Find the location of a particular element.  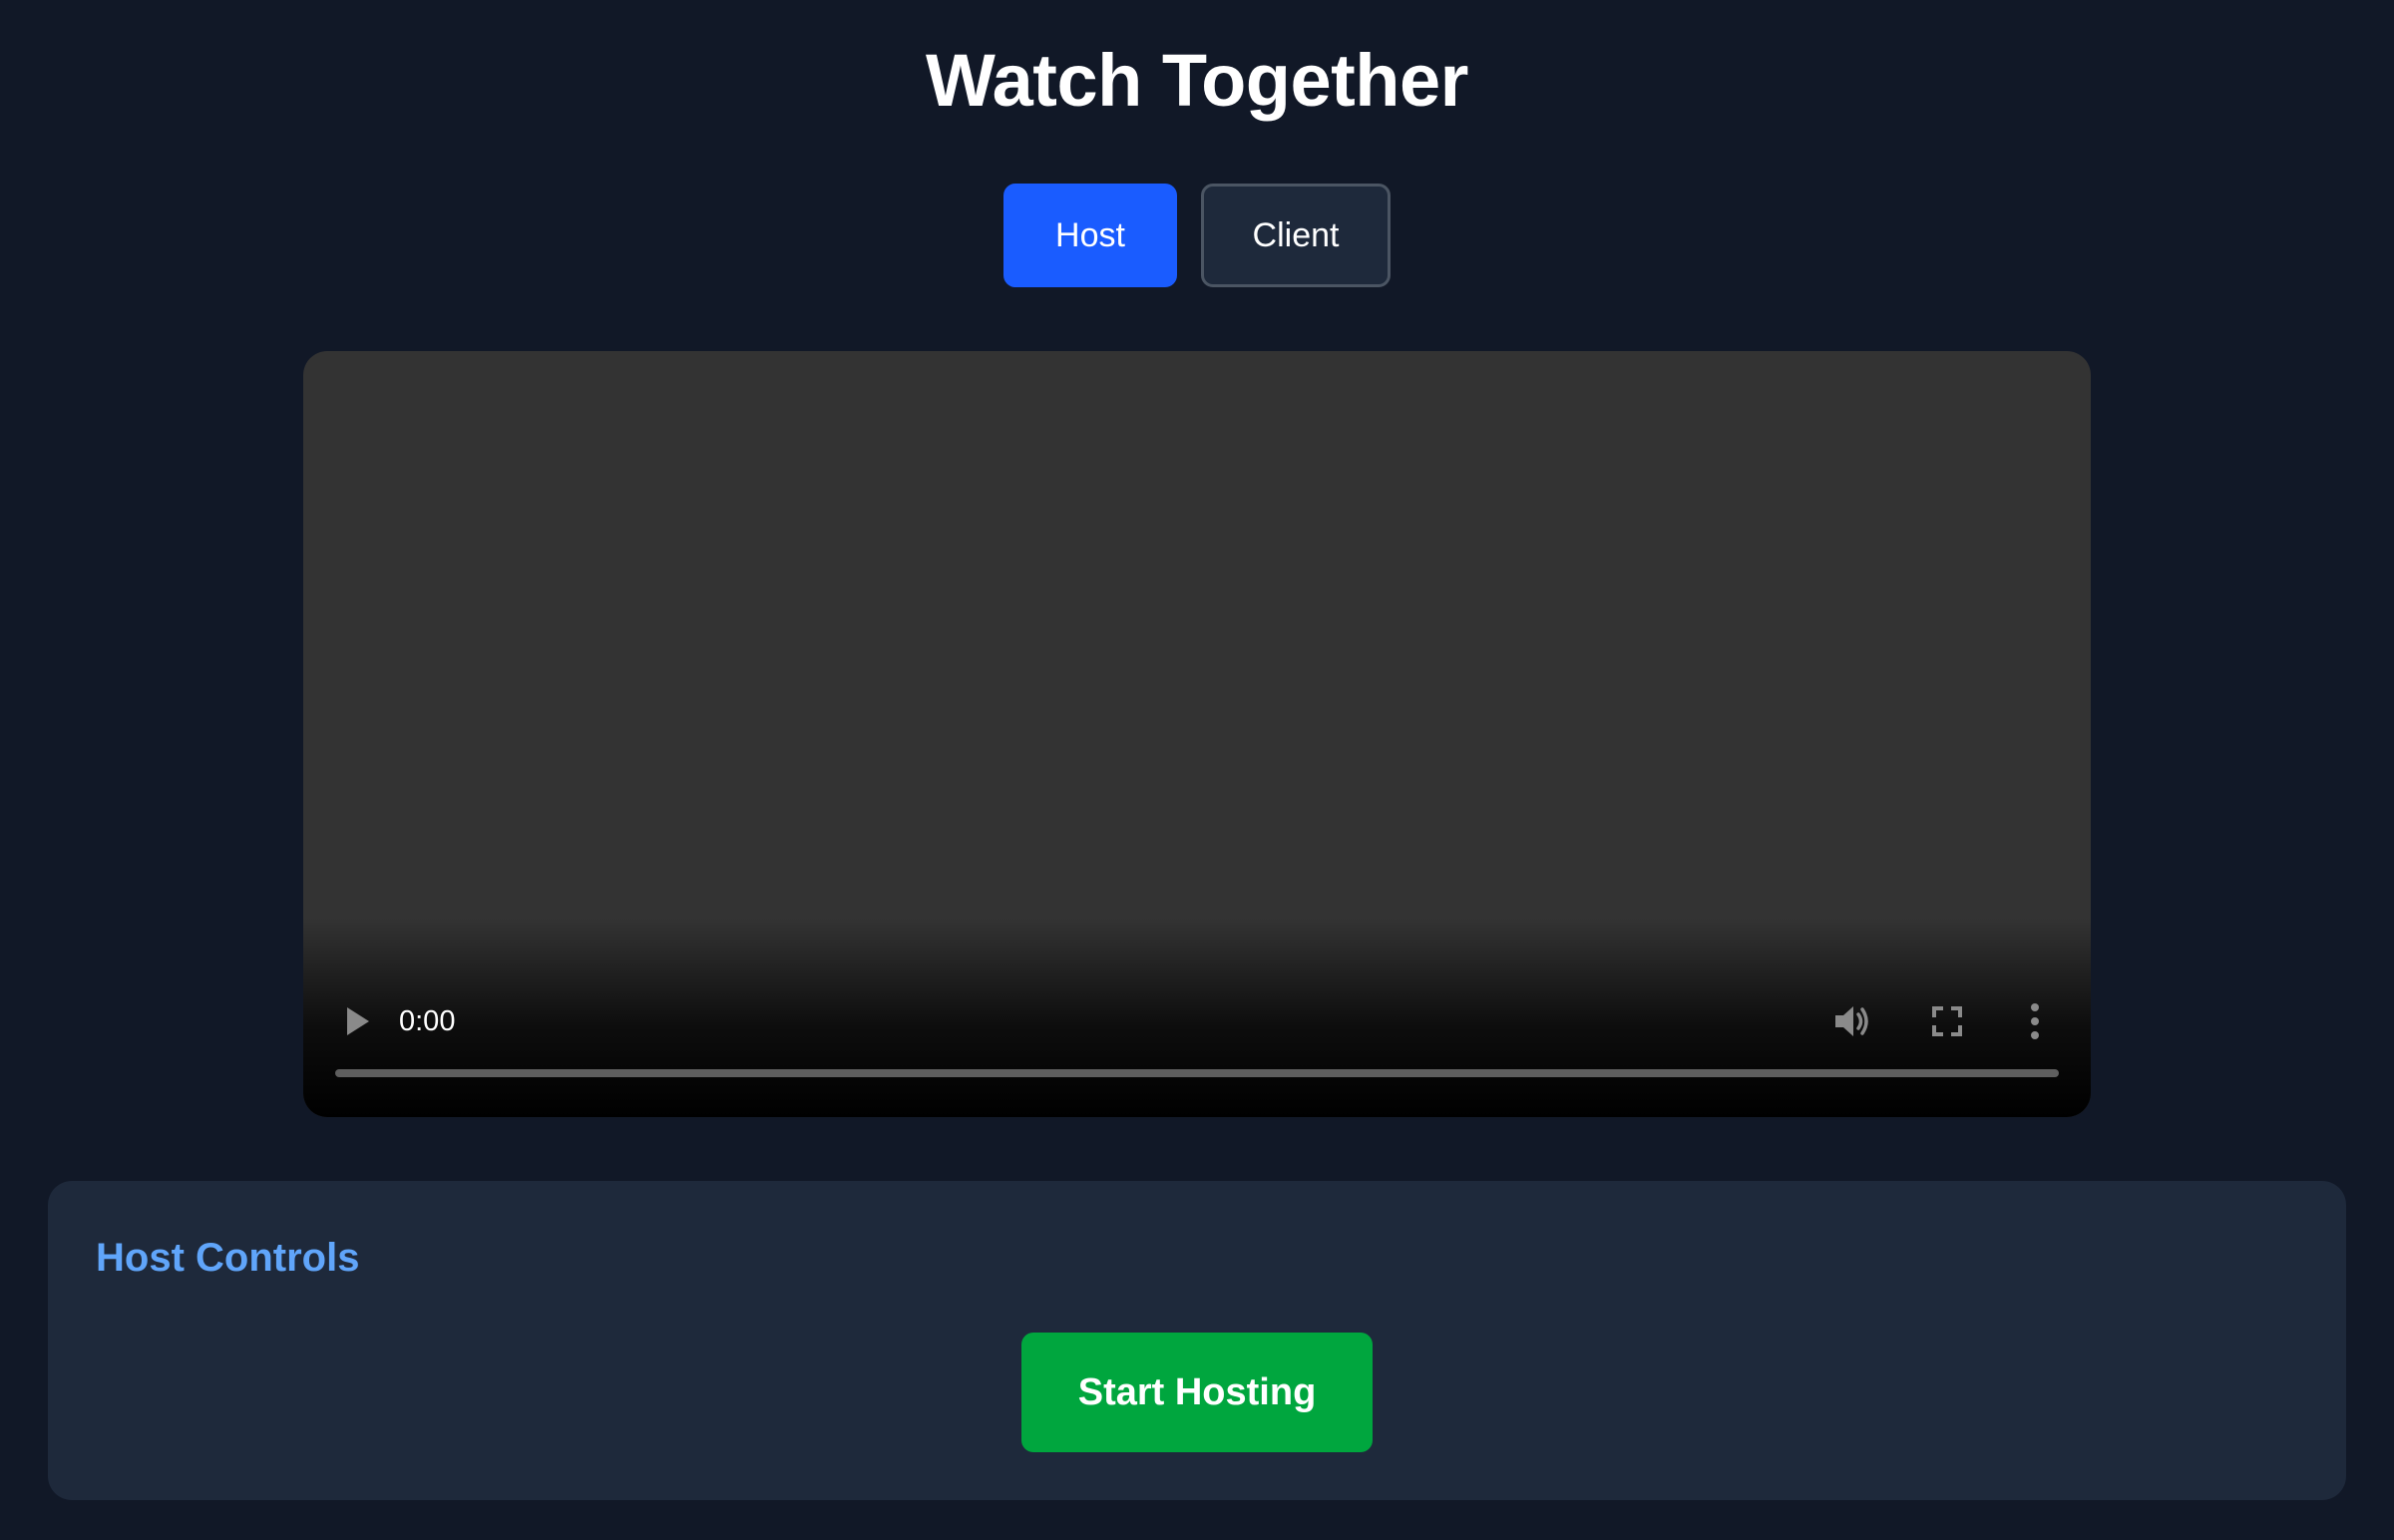

host-controls-title: Host Controls is located at coordinates (228, 1258).